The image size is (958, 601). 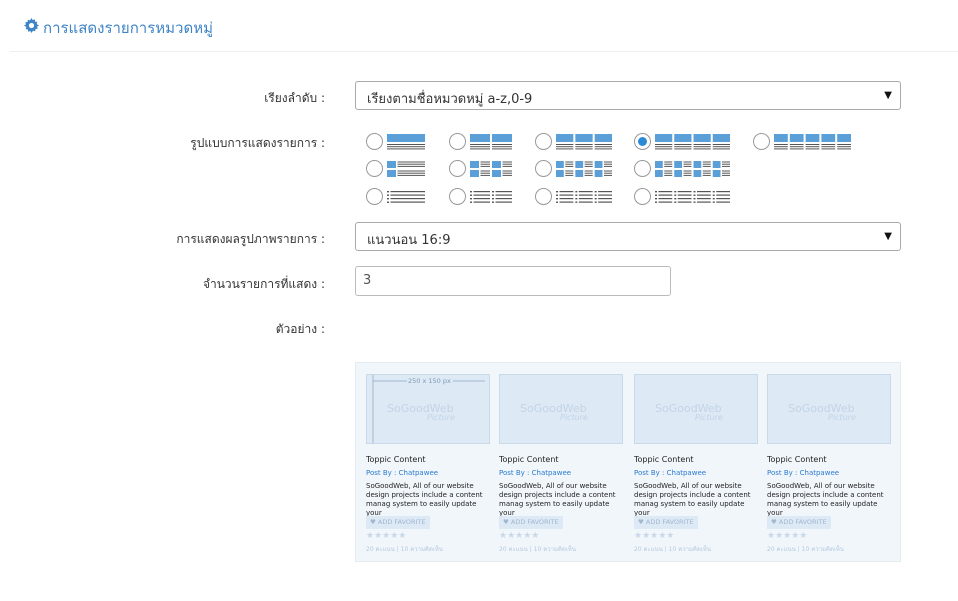 What do you see at coordinates (263, 284) in the screenshot?
I see `count-label: จำนวนรายการที่แสดง :` at bounding box center [263, 284].